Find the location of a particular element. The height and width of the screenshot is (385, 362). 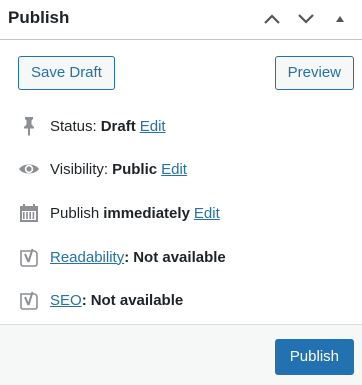

readability-link: Readability is located at coordinates (87, 257).